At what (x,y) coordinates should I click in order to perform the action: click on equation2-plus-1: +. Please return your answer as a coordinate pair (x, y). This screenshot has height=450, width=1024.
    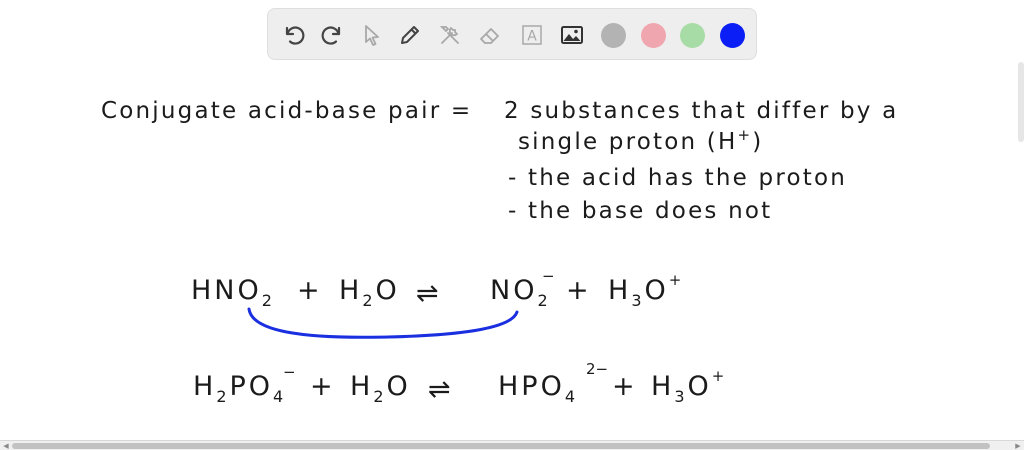
    Looking at the image, I should click on (323, 386).